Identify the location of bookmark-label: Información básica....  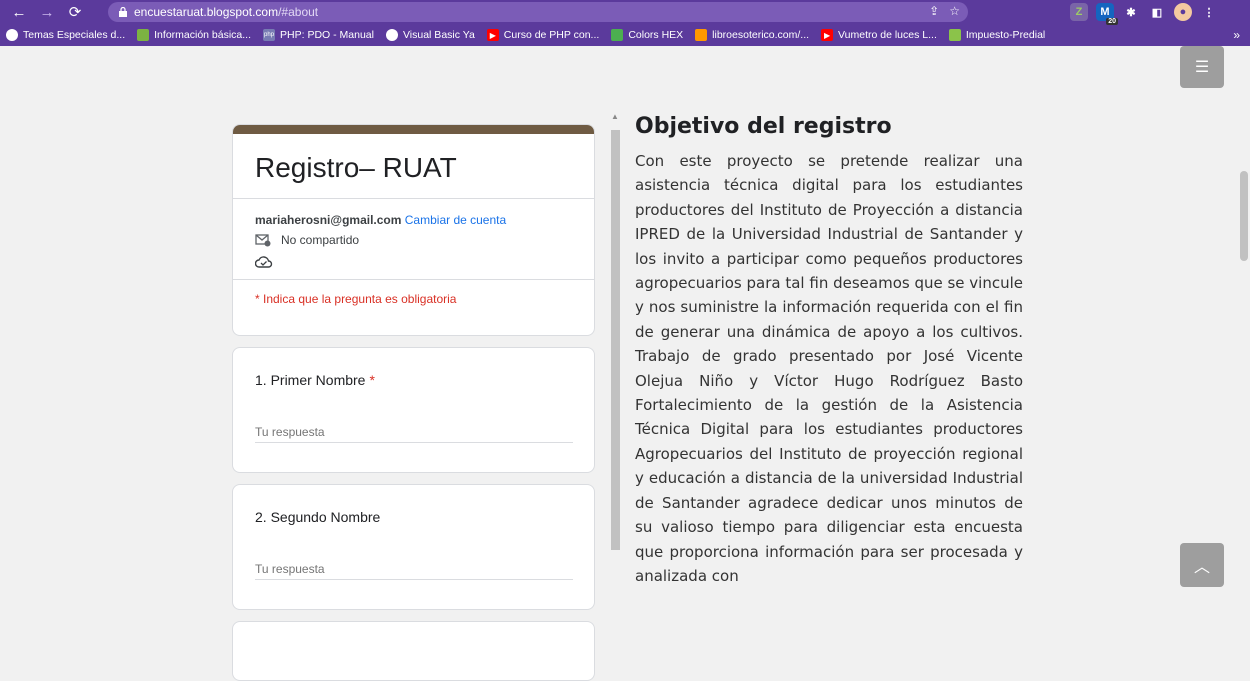
(203, 35).